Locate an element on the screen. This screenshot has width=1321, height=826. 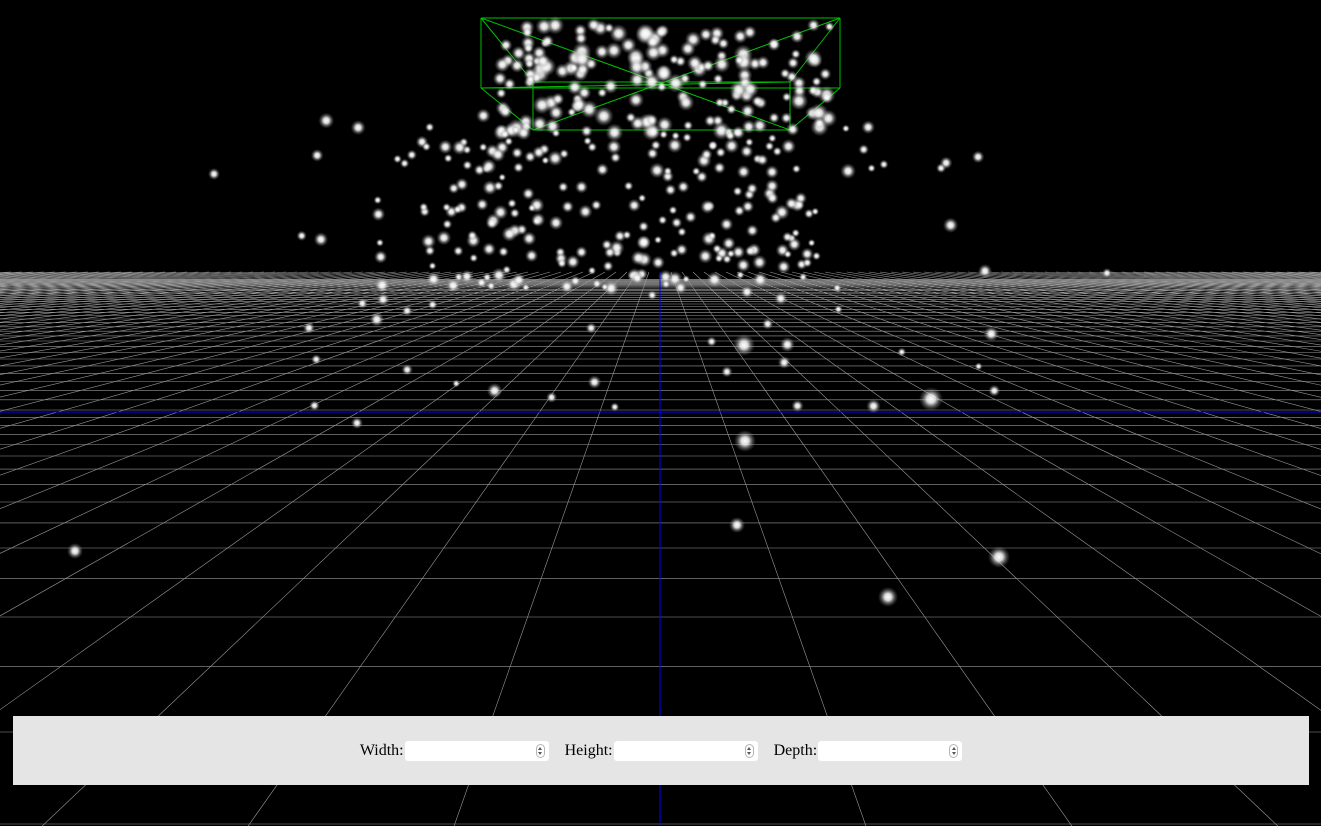
control-panel: Width: Height: Depth: is located at coordinates (661, 750).